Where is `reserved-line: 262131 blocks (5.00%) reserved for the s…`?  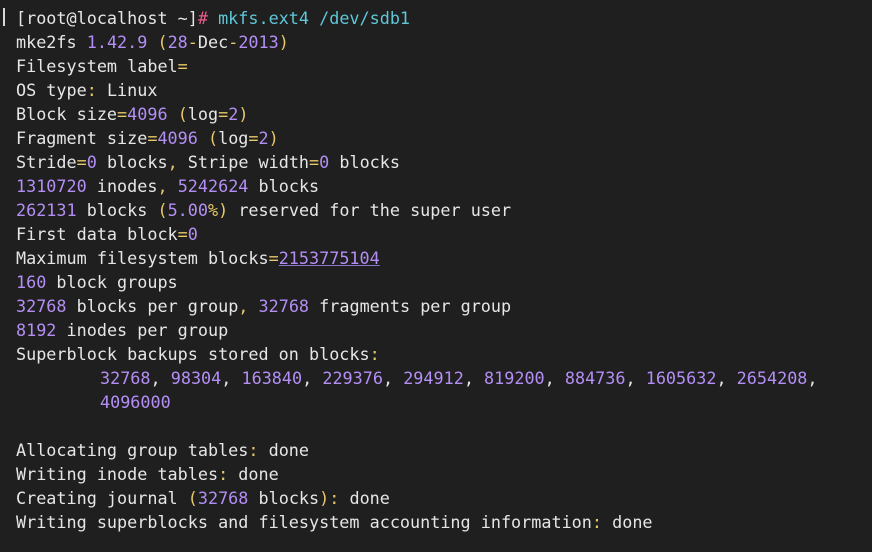
reserved-line: 262131 blocks (5.00%) reserved for the s… is located at coordinates (264, 210).